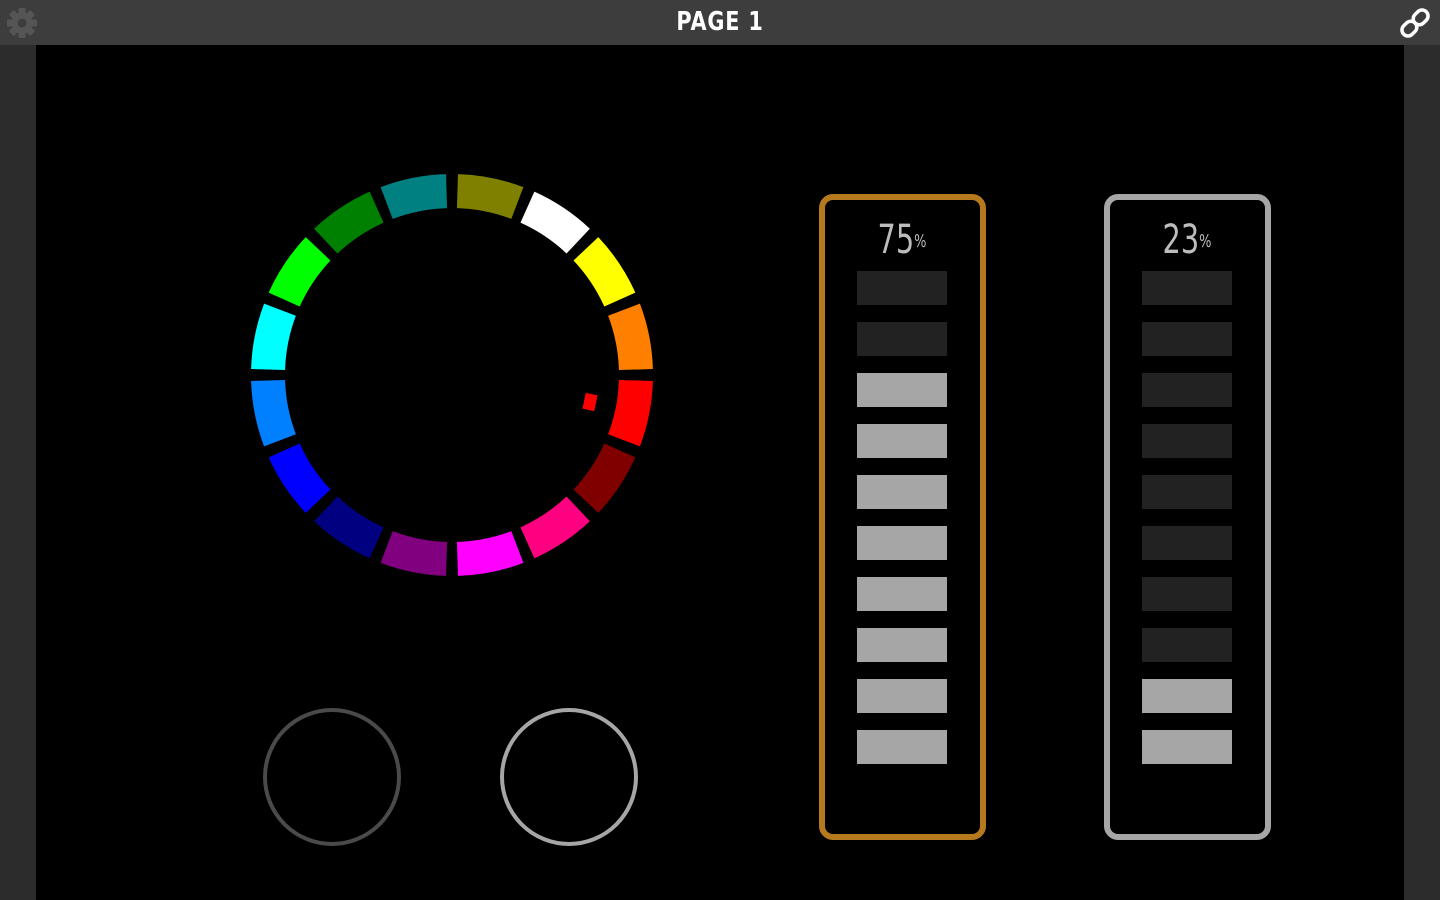  Describe the element at coordinates (896, 240) in the screenshot. I see `meter-1-value: 75` at that location.